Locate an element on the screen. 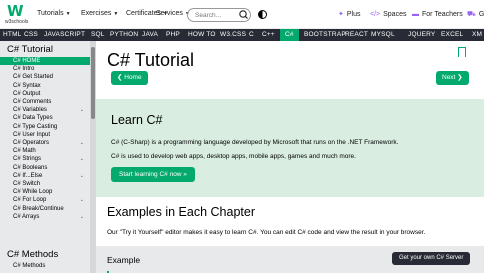 The height and width of the screenshot is (273, 484). sidebar-item: C# Operators ⌄ is located at coordinates (45, 143).